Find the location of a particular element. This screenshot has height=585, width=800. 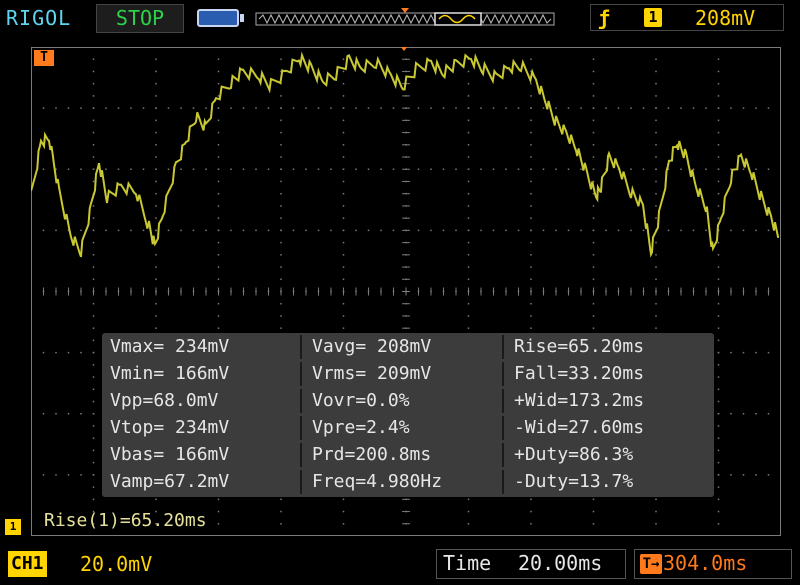

memory-depth-strip: T is located at coordinates (405, 17).